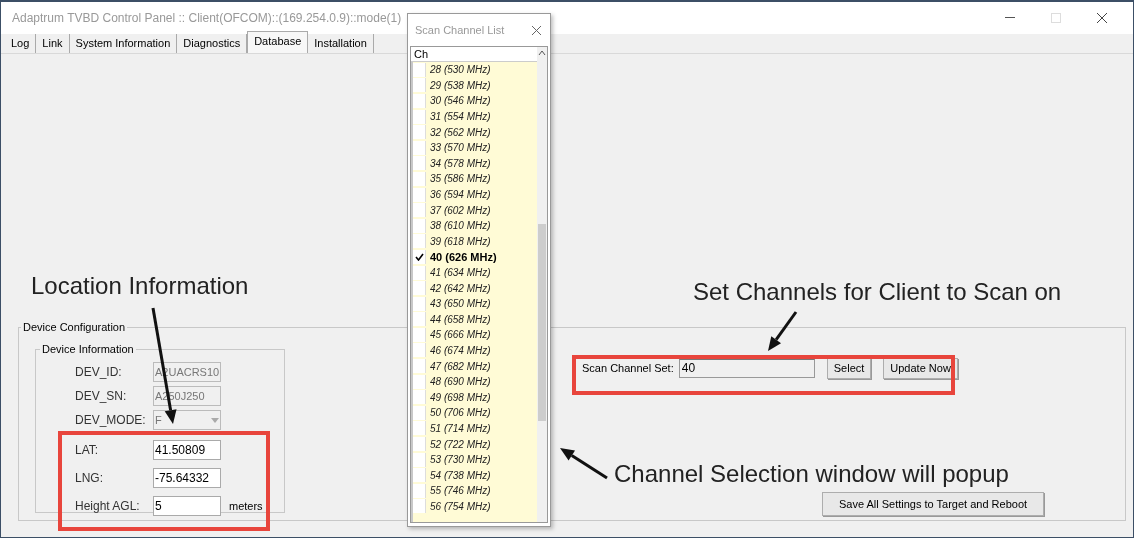 This screenshot has height=538, width=1134. What do you see at coordinates (278, 42) in the screenshot?
I see `tab: Database` at bounding box center [278, 42].